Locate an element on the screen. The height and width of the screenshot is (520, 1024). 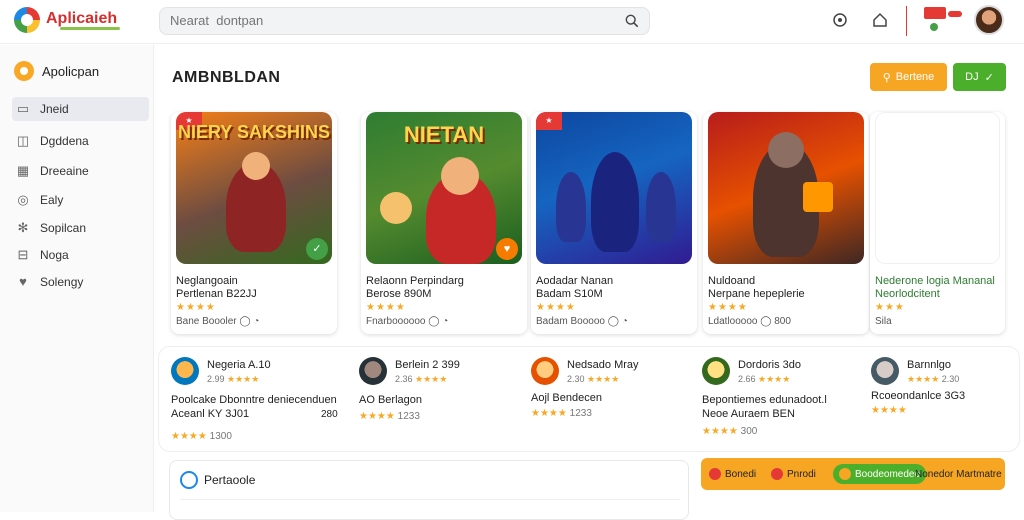
gear-icon is located at coordinates (840, 20).